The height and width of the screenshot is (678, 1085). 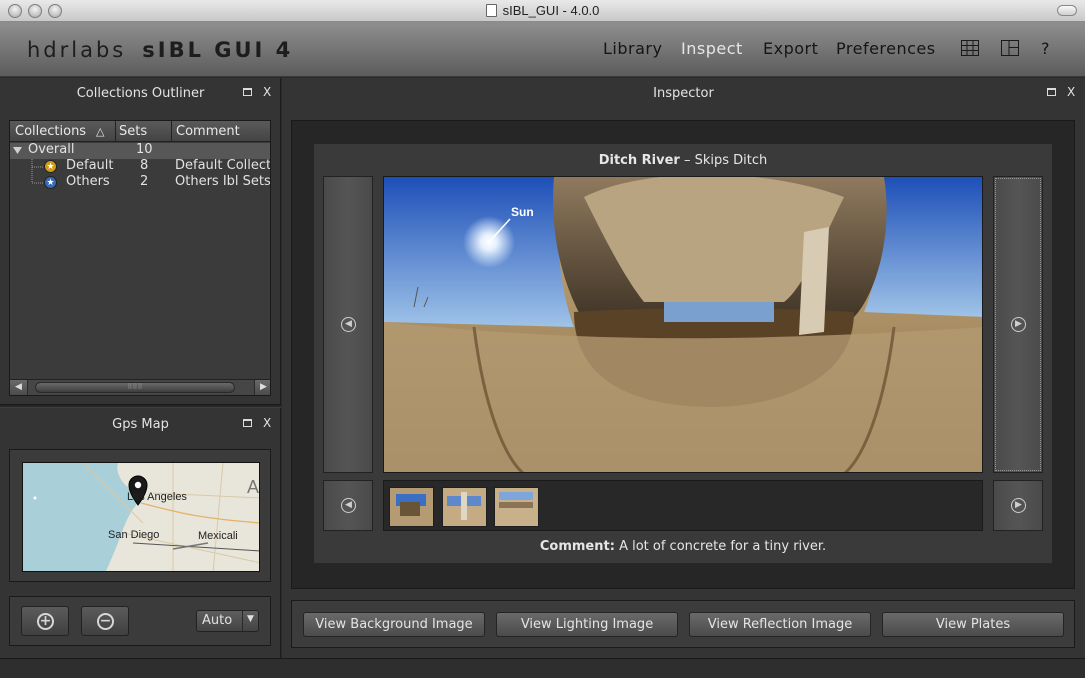 What do you see at coordinates (140, 621) in the screenshot?
I see `map-controls: + − Auto ▼` at bounding box center [140, 621].